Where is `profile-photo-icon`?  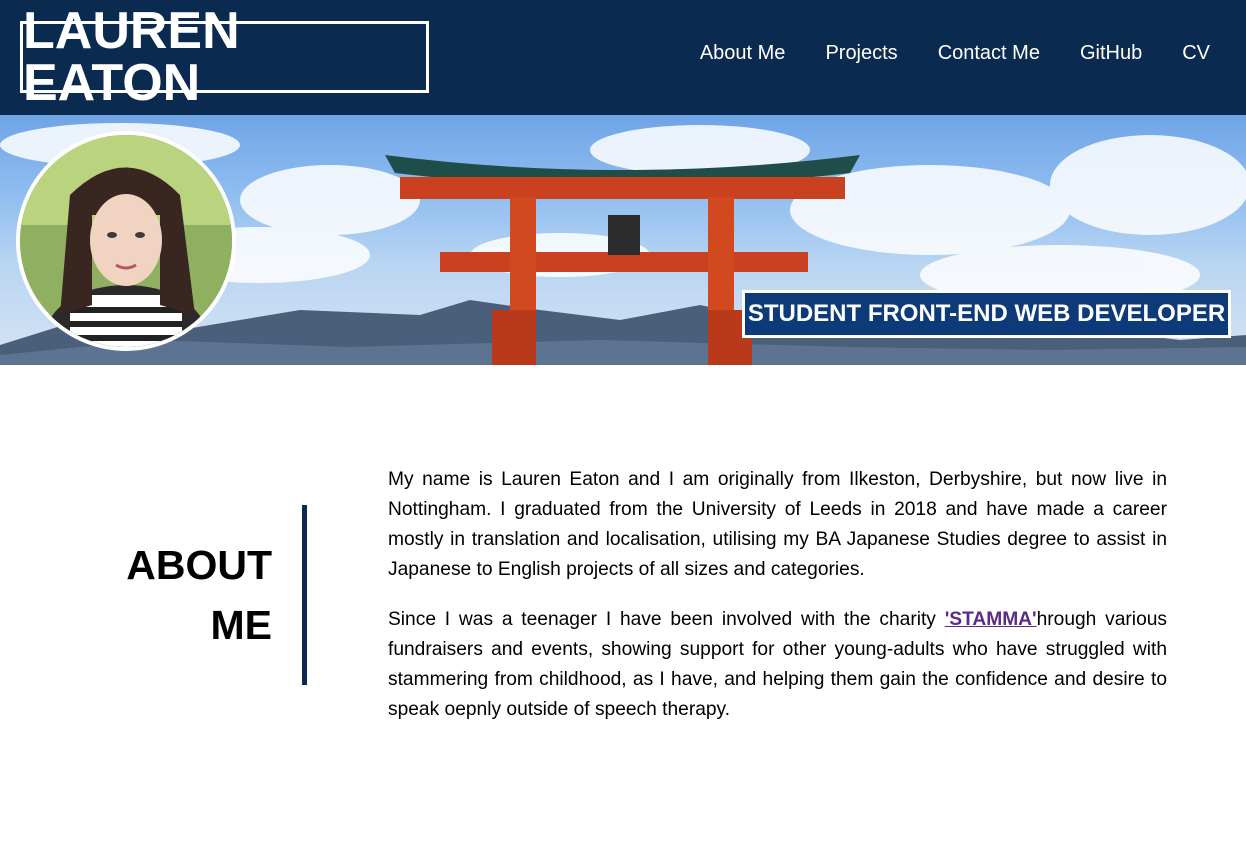 profile-photo-icon is located at coordinates (126, 241).